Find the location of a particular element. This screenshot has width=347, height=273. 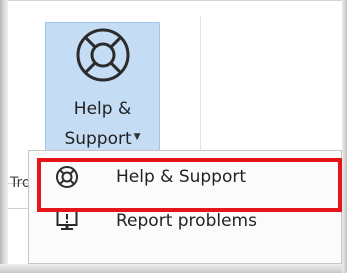

menu-item-label: Report problems is located at coordinates (186, 221).